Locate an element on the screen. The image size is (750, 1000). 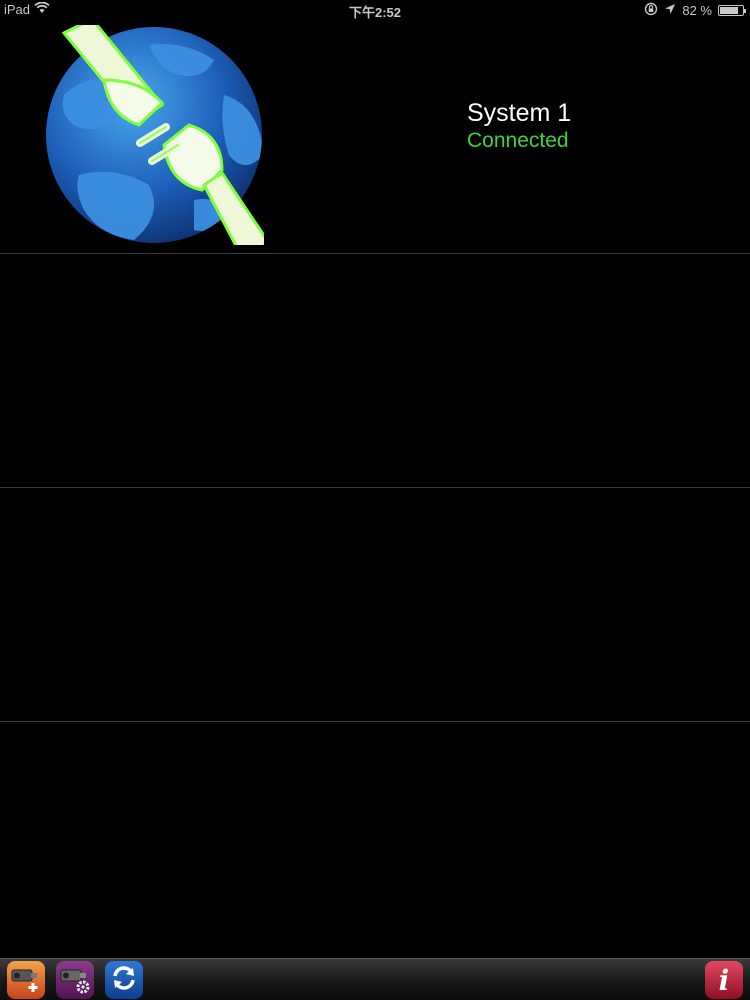
info-icon: i is located at coordinates (724, 980).